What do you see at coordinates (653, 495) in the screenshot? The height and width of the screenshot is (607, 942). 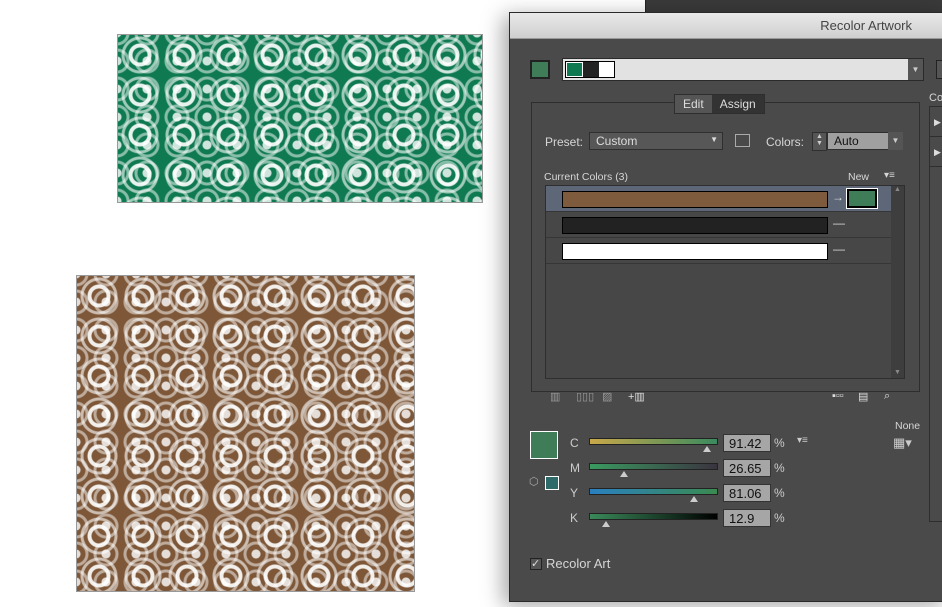 I see `yellow-slider` at bounding box center [653, 495].